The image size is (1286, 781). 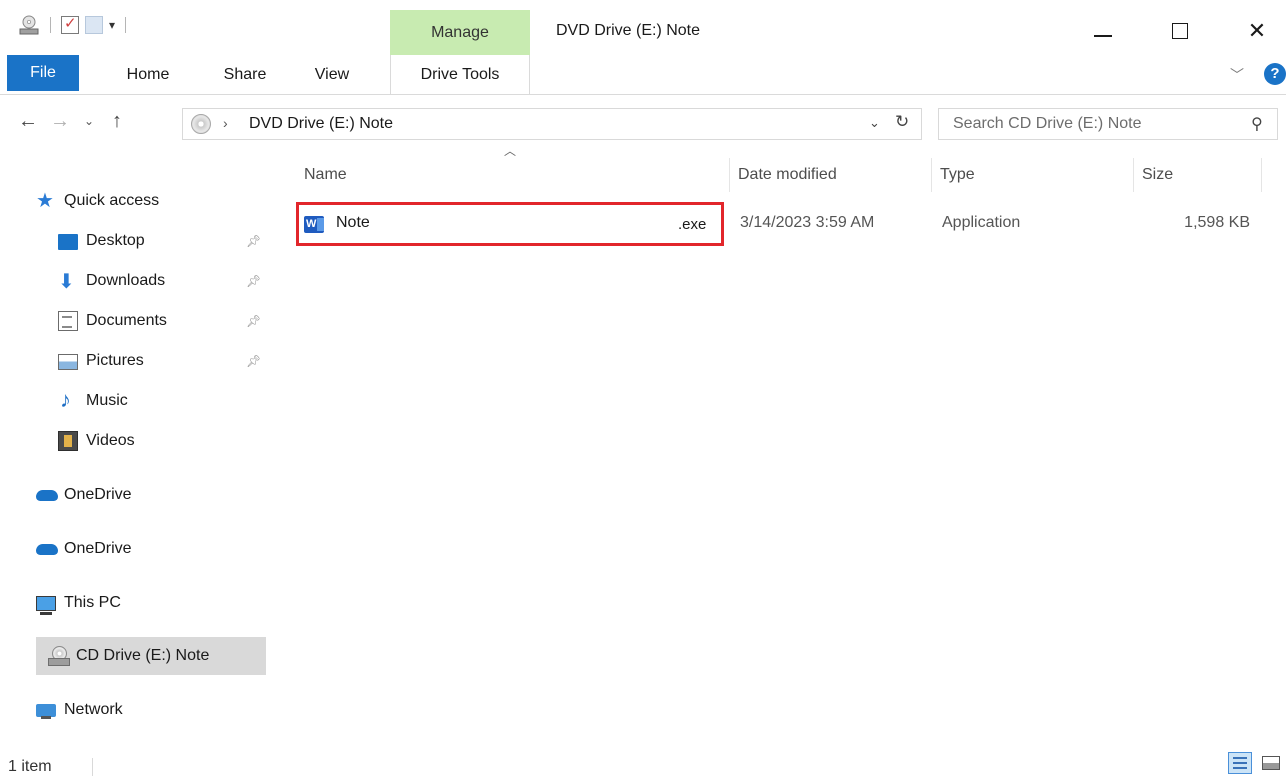 I want to click on tab-home: Home, so click(x=148, y=75).